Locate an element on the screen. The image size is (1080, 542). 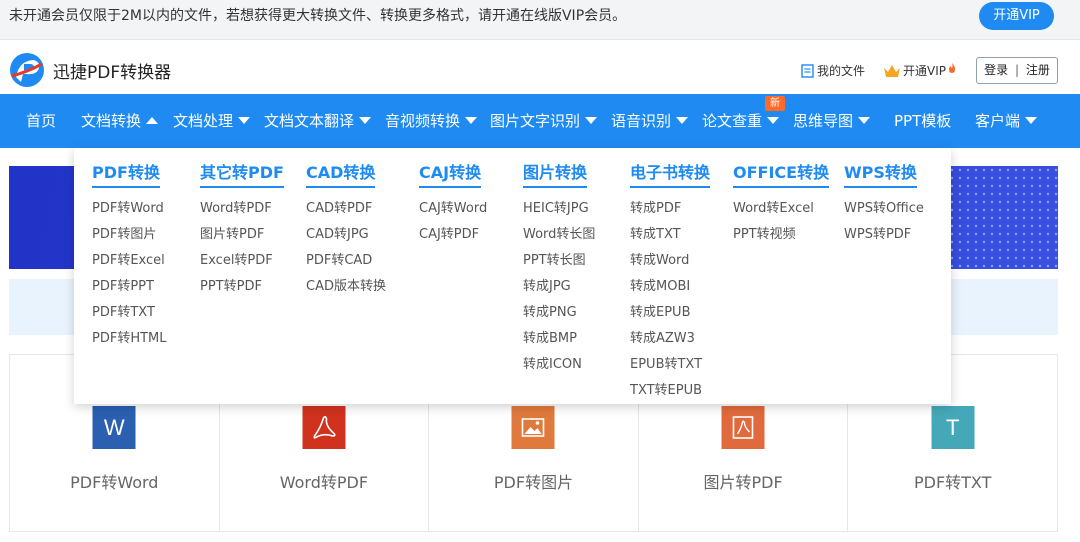
menu-link: 转成MOBI is located at coordinates (670, 287).